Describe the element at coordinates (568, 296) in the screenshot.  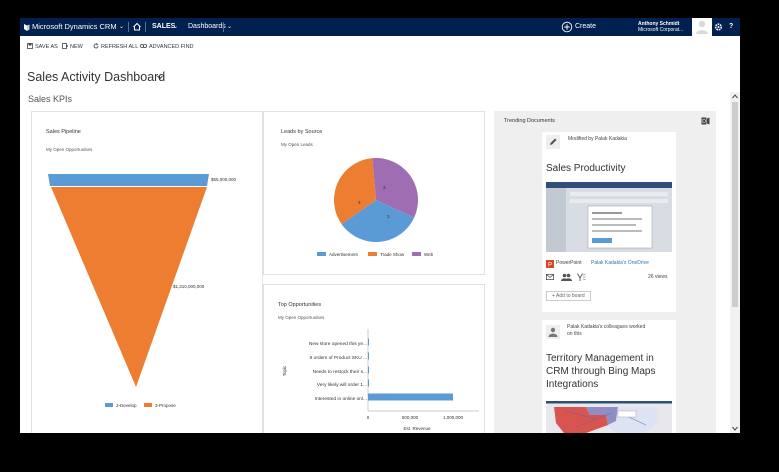
I see `add-to-board-button: + Add to board` at that location.